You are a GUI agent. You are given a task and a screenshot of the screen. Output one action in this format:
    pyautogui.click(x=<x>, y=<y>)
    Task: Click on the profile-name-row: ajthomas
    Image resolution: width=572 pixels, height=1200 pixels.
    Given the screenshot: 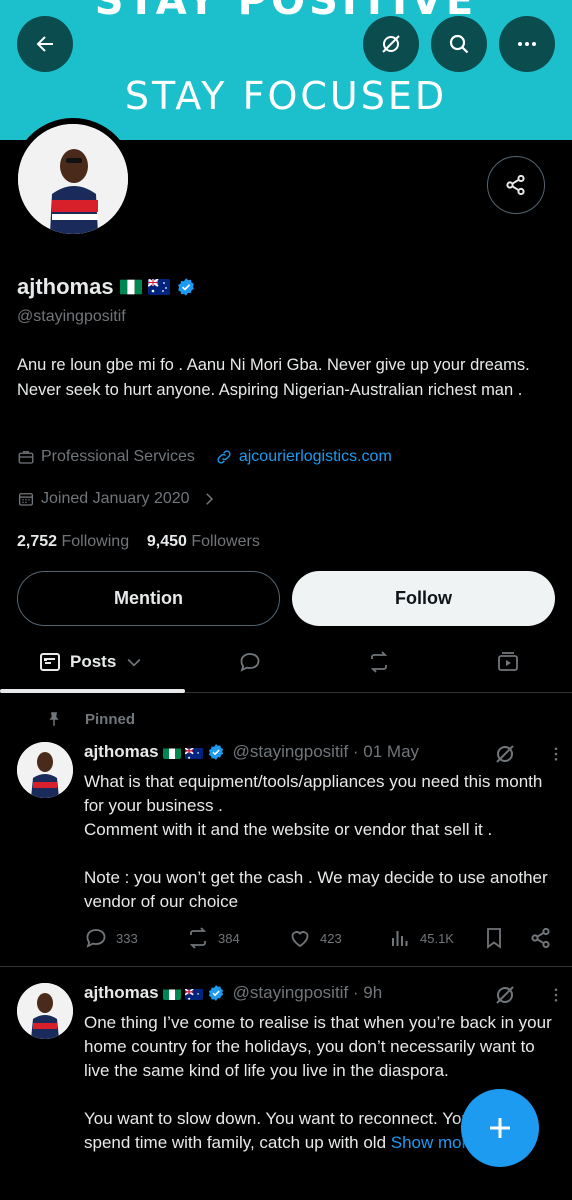 What is the action you would take?
    pyautogui.click(x=106, y=287)
    